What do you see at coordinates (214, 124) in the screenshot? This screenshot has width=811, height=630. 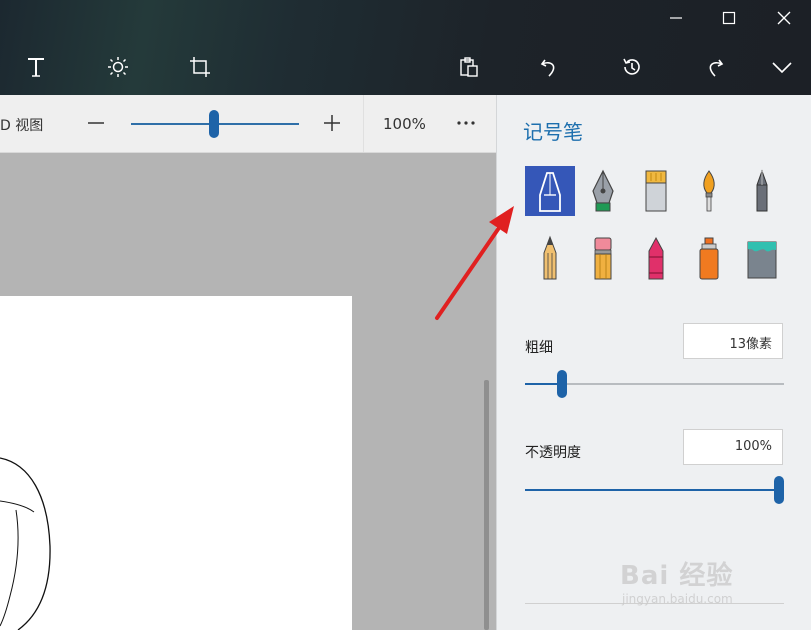 I see `zoom-slider-thumb` at bounding box center [214, 124].